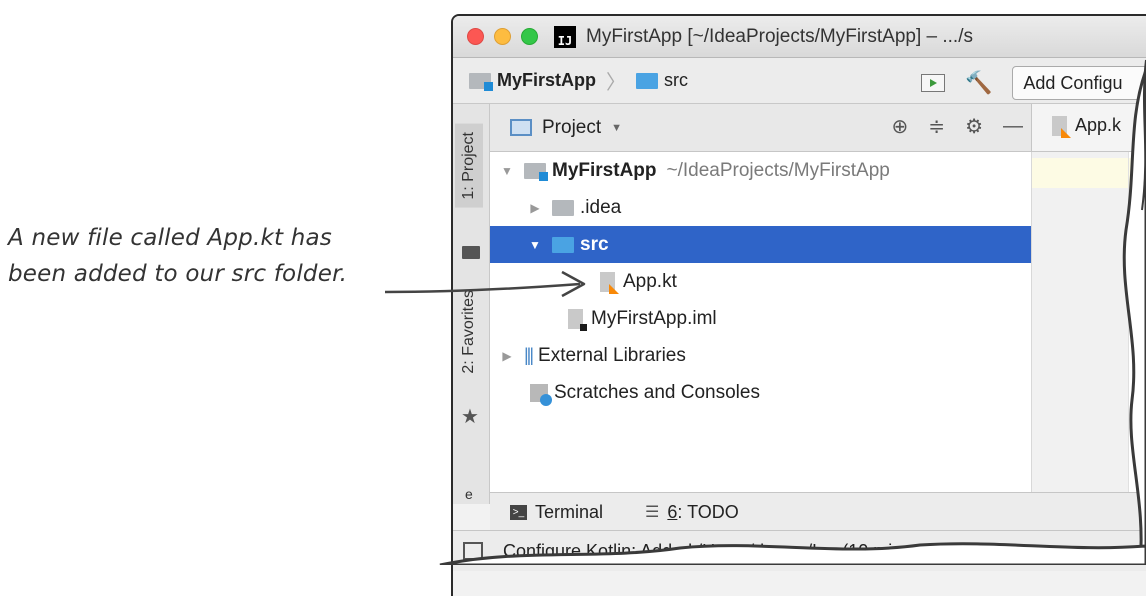 This screenshot has height=596, width=1146. What do you see at coordinates (900, 126) in the screenshot?
I see `locate-target-icon: ⊕` at bounding box center [900, 126].